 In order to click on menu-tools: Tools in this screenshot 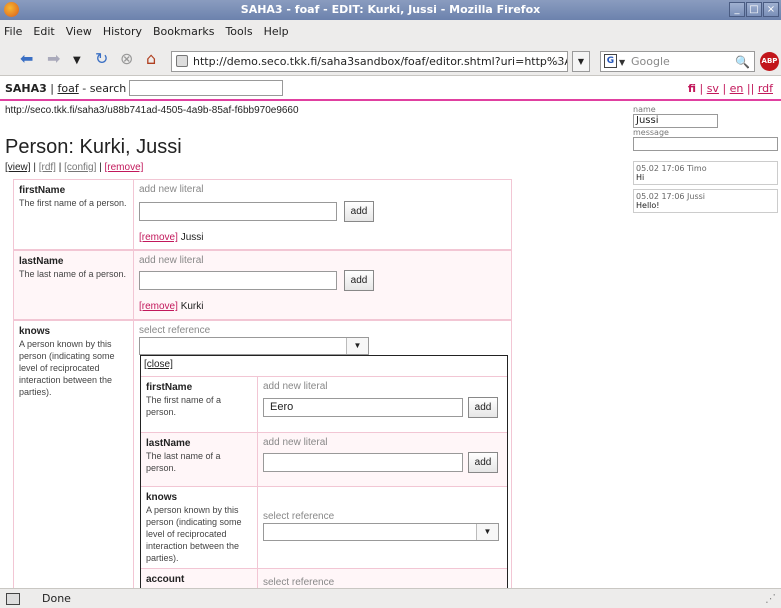, I will do `click(238, 31)`.